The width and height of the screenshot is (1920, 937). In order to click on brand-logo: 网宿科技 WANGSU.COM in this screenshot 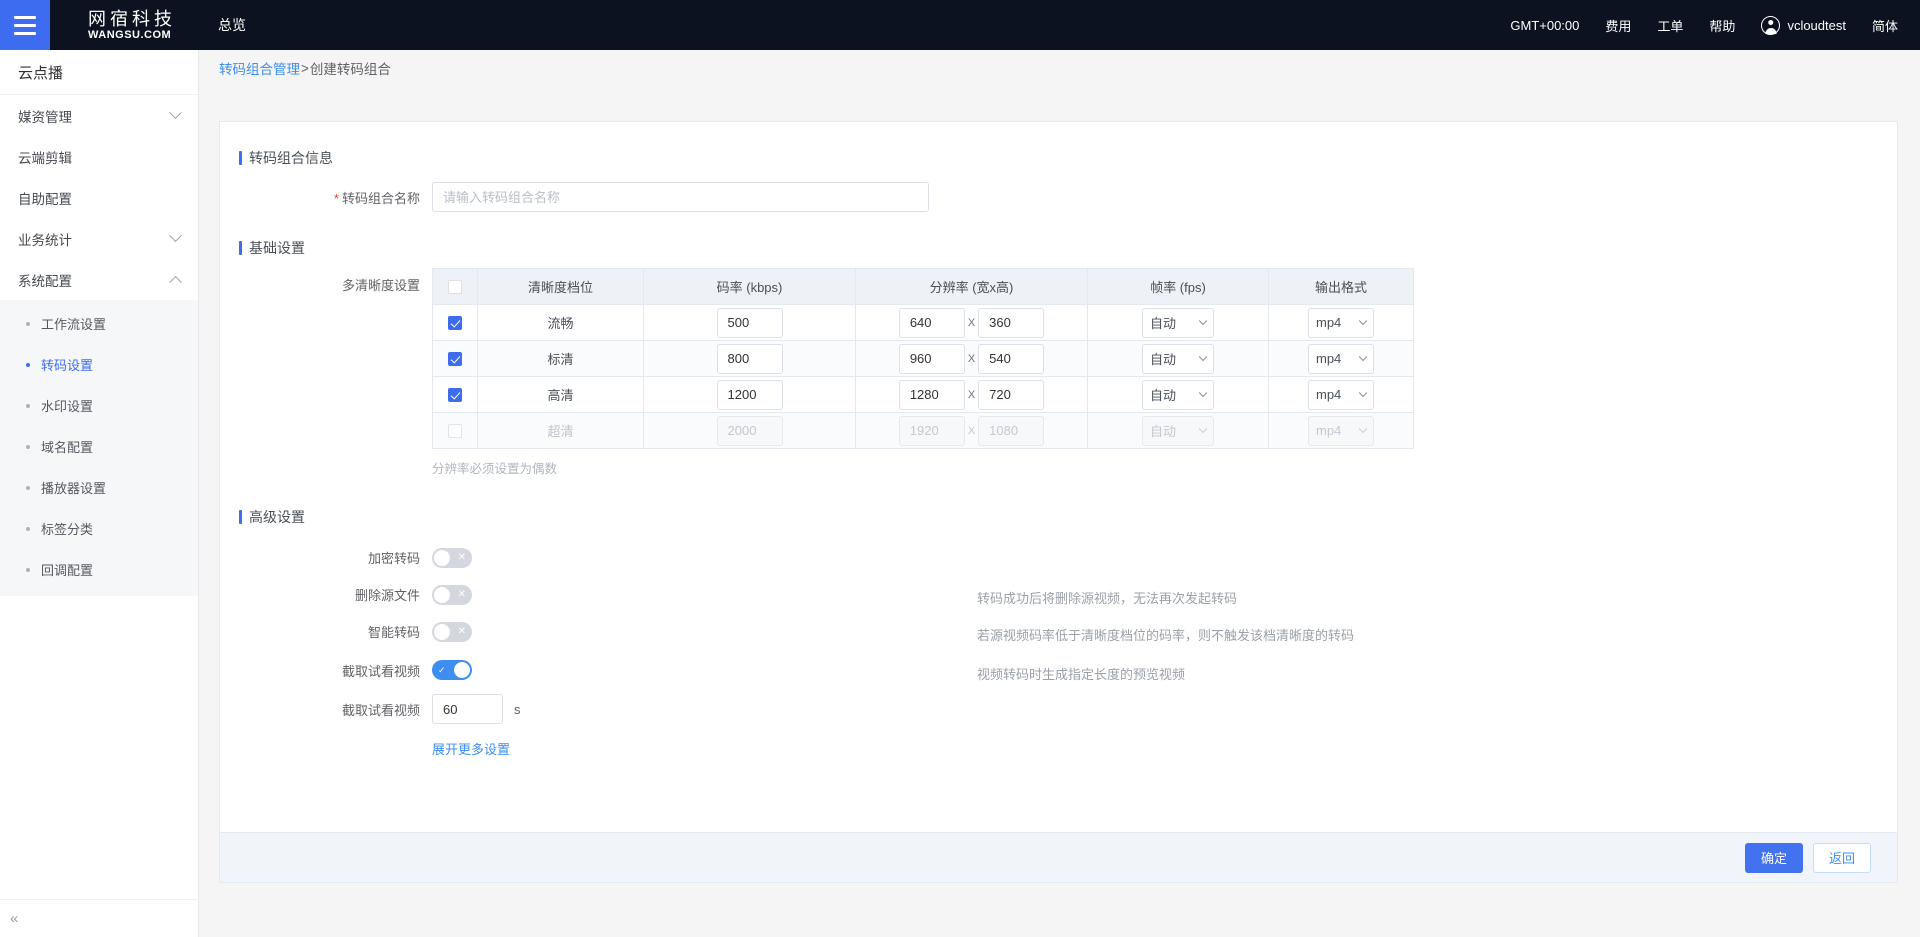, I will do `click(132, 25)`.